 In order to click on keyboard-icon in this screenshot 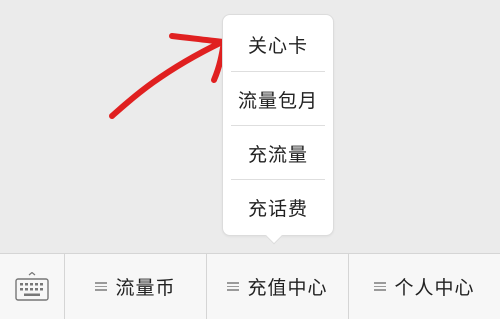, I will do `click(32, 286)`.